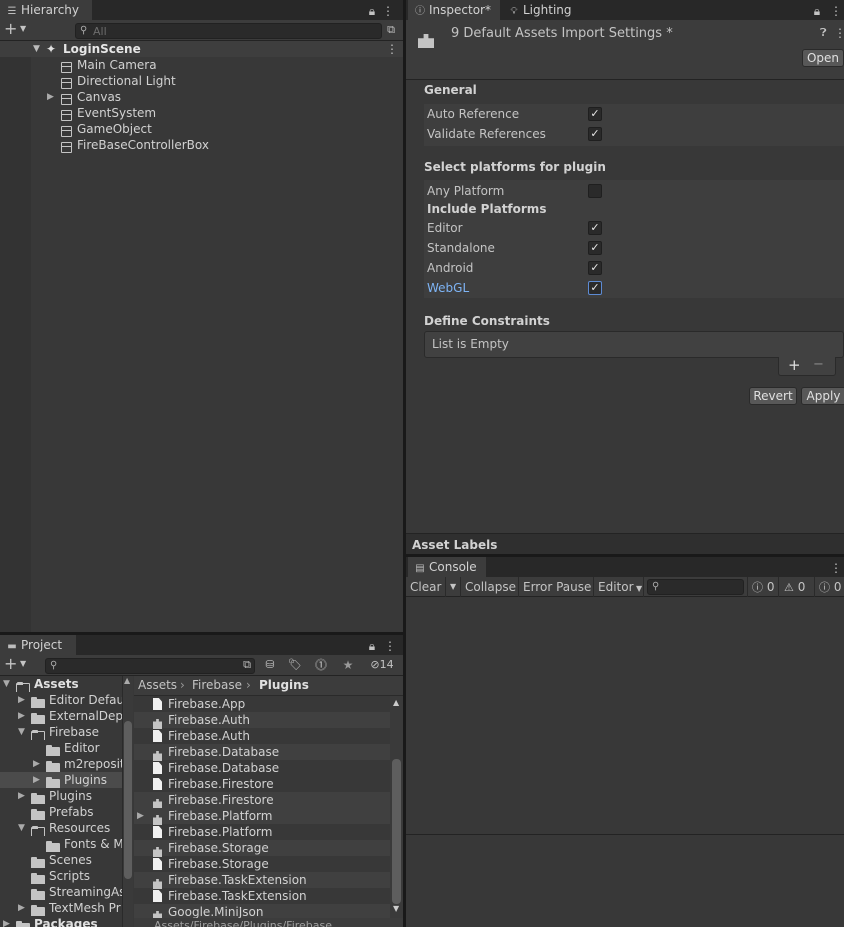  Describe the element at coordinates (823, 33) in the screenshot. I see `help-icon: ❓︎` at that location.